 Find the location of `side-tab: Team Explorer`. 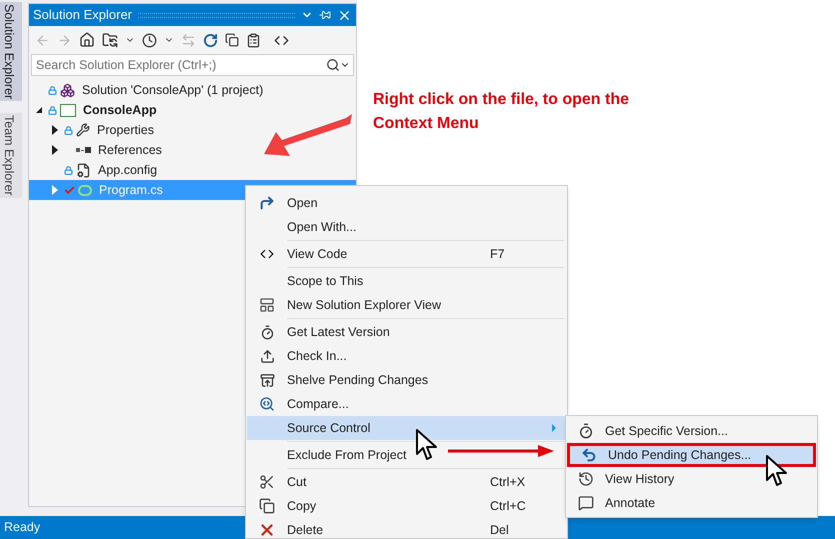

side-tab: Team Explorer is located at coordinates (11, 155).